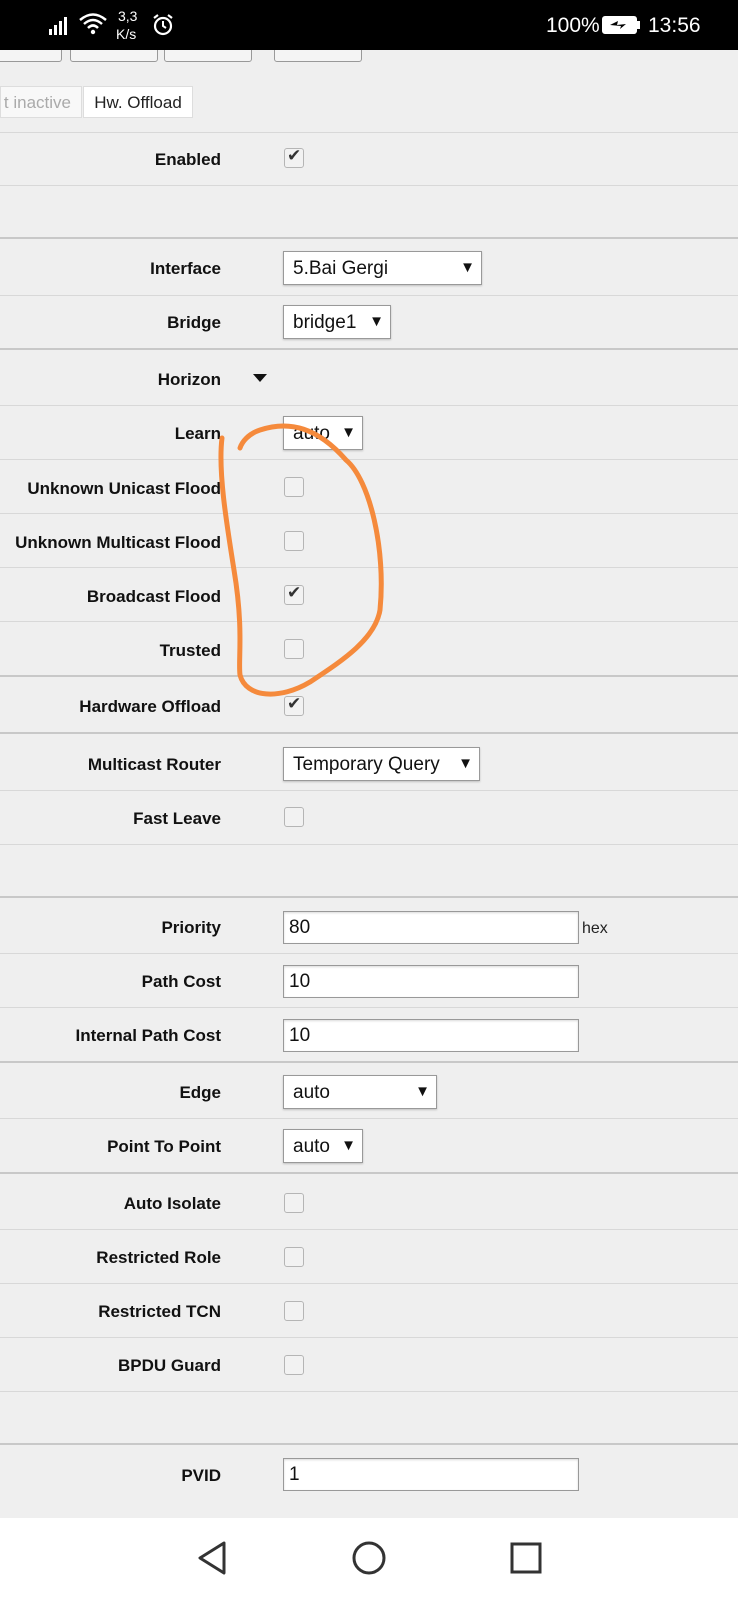 This screenshot has height=1599, width=738. Describe the element at coordinates (260, 378) in the screenshot. I see `horizon-expand-arrow-icon` at that location.